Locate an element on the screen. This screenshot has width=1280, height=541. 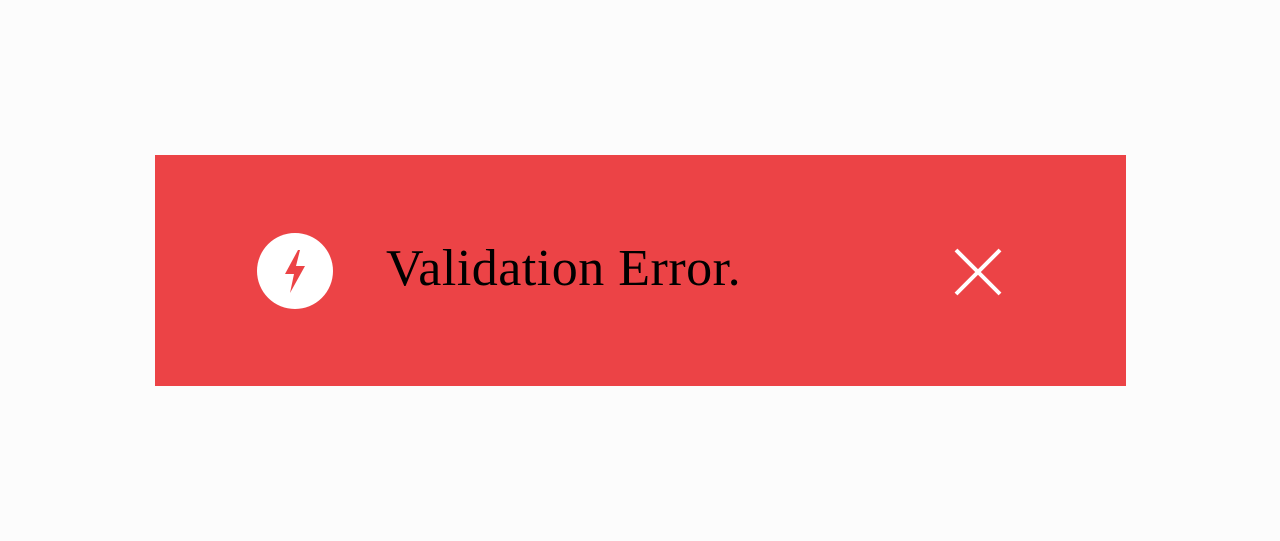
error-message: Validation Error. is located at coordinates (564, 268).